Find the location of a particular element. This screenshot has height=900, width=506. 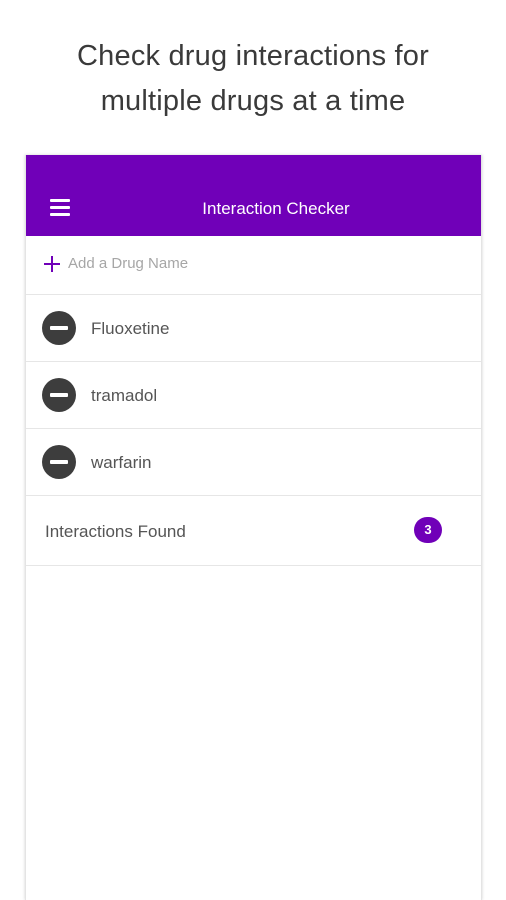

app-bar: Interaction Checker is located at coordinates (253, 195).